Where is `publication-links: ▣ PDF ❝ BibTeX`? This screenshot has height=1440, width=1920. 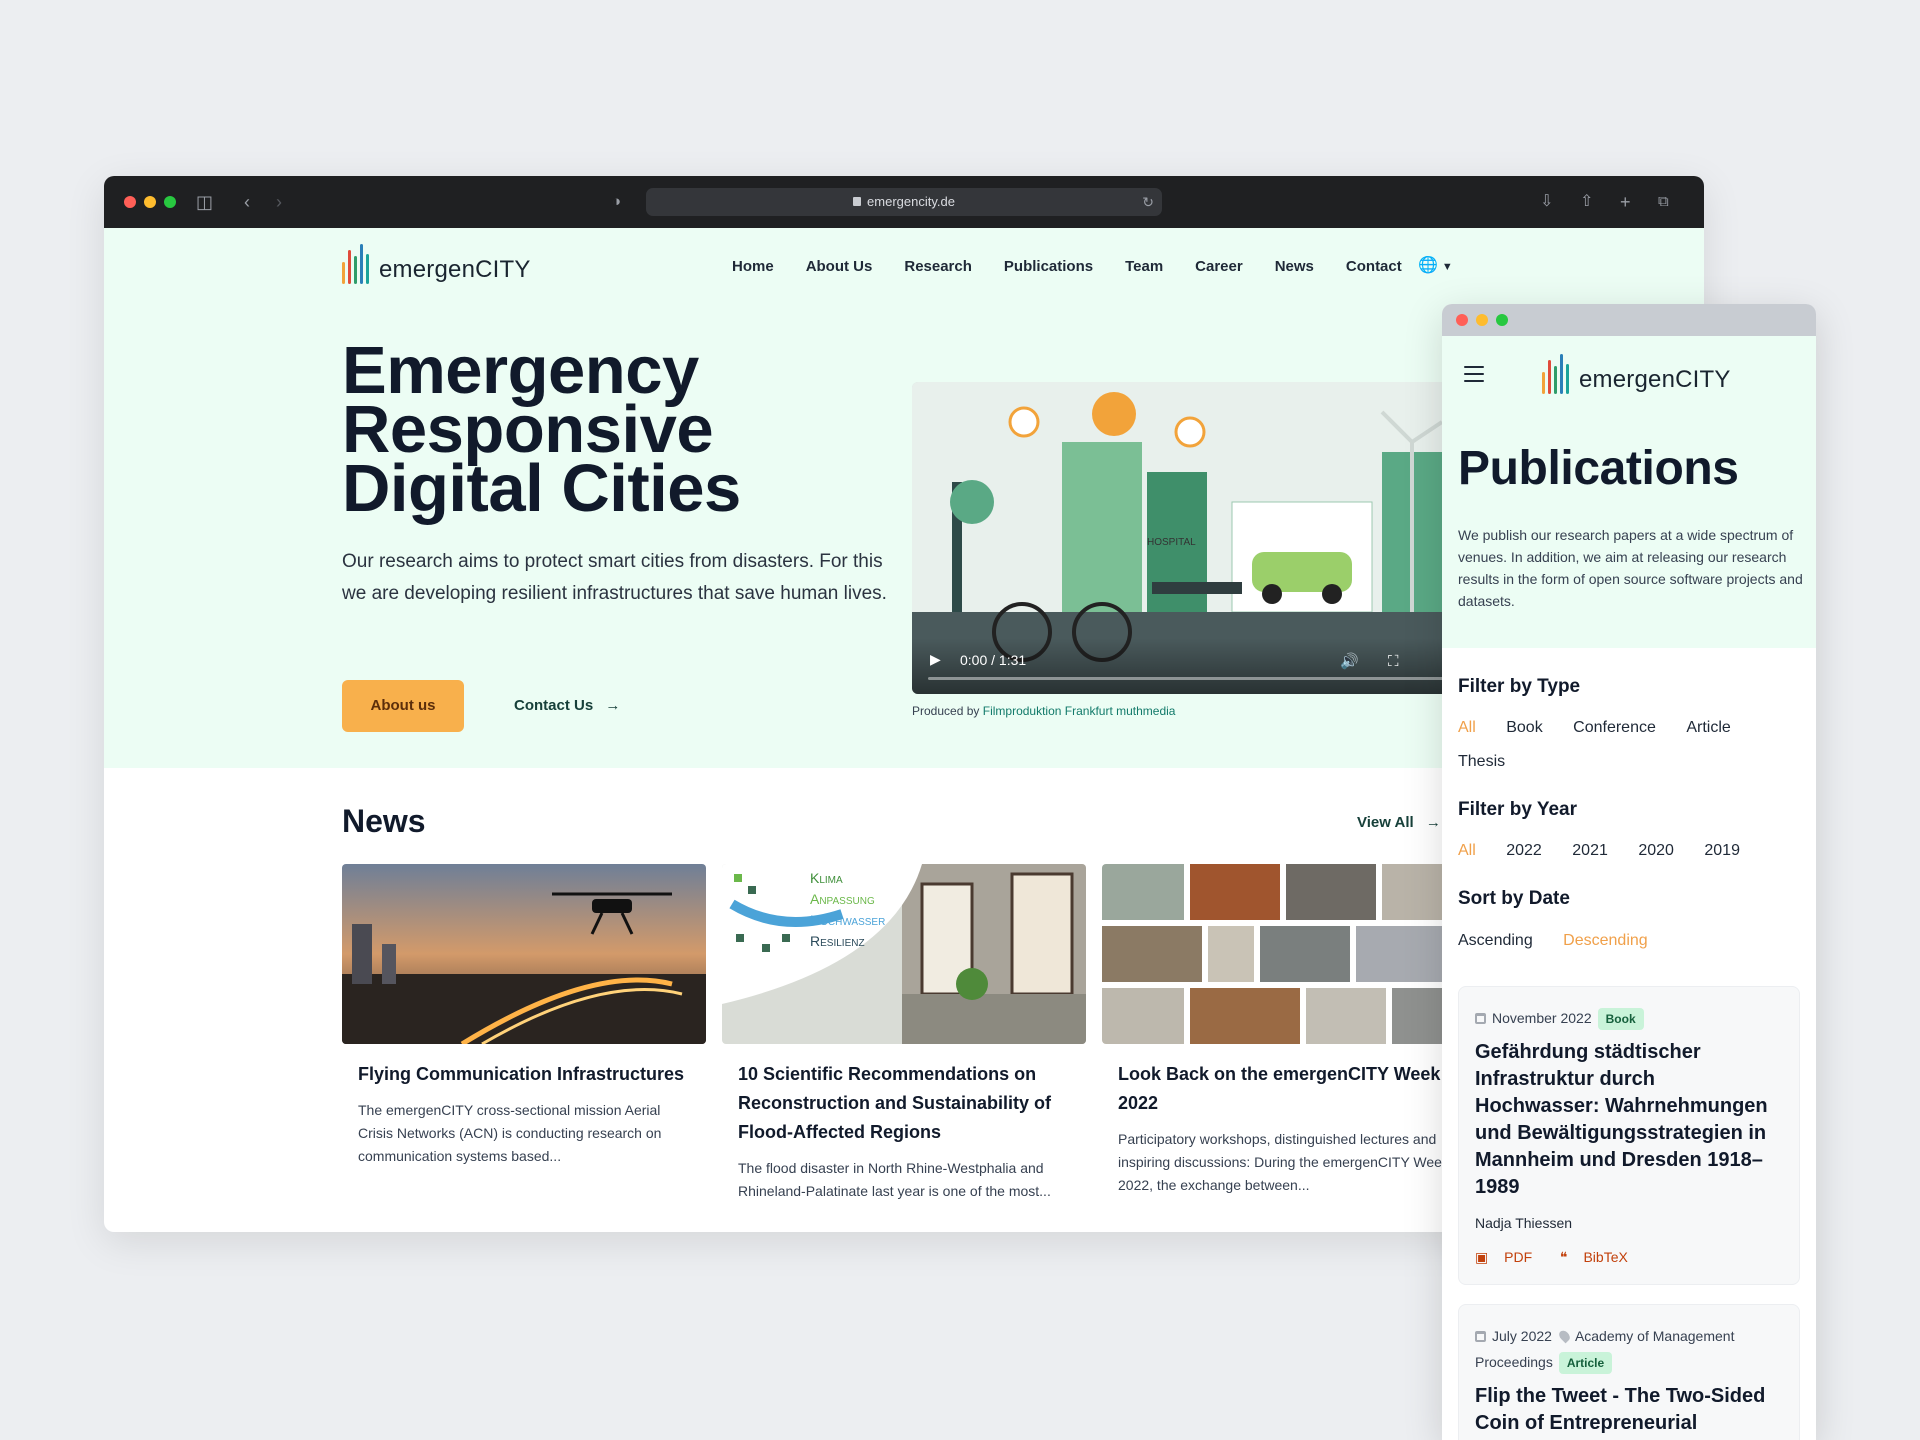
publication-links: ▣ PDF ❝ BibTeX is located at coordinates (1629, 1257).